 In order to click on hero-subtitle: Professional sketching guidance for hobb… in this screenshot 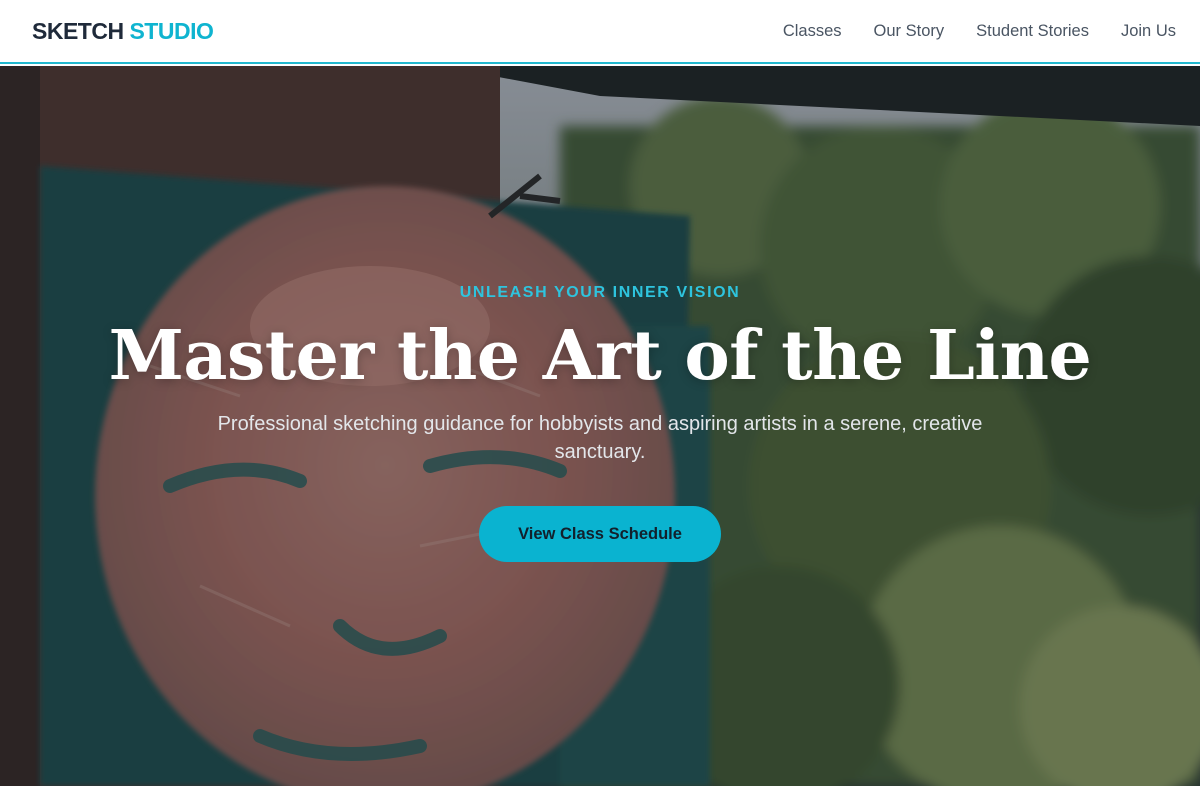, I will do `click(600, 438)`.